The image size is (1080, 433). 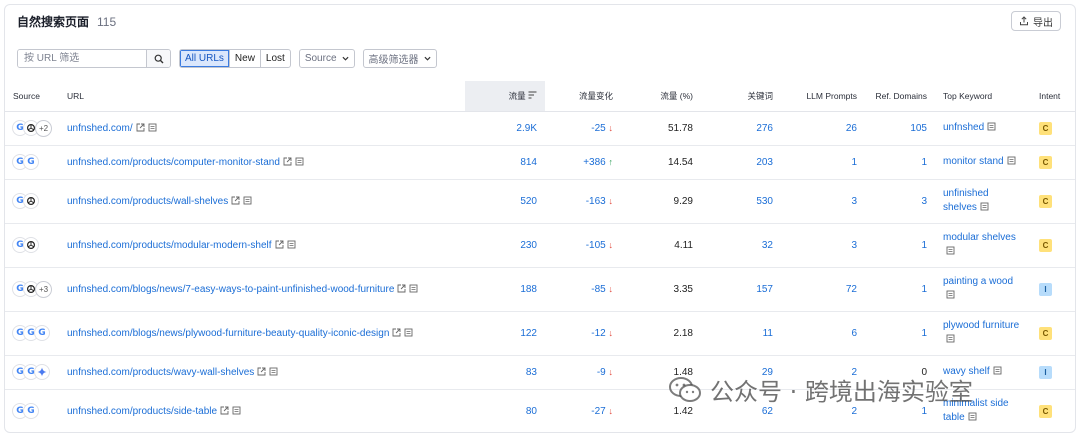 I want to click on top-keyword-link: plywood furniture, so click(x=981, y=325).